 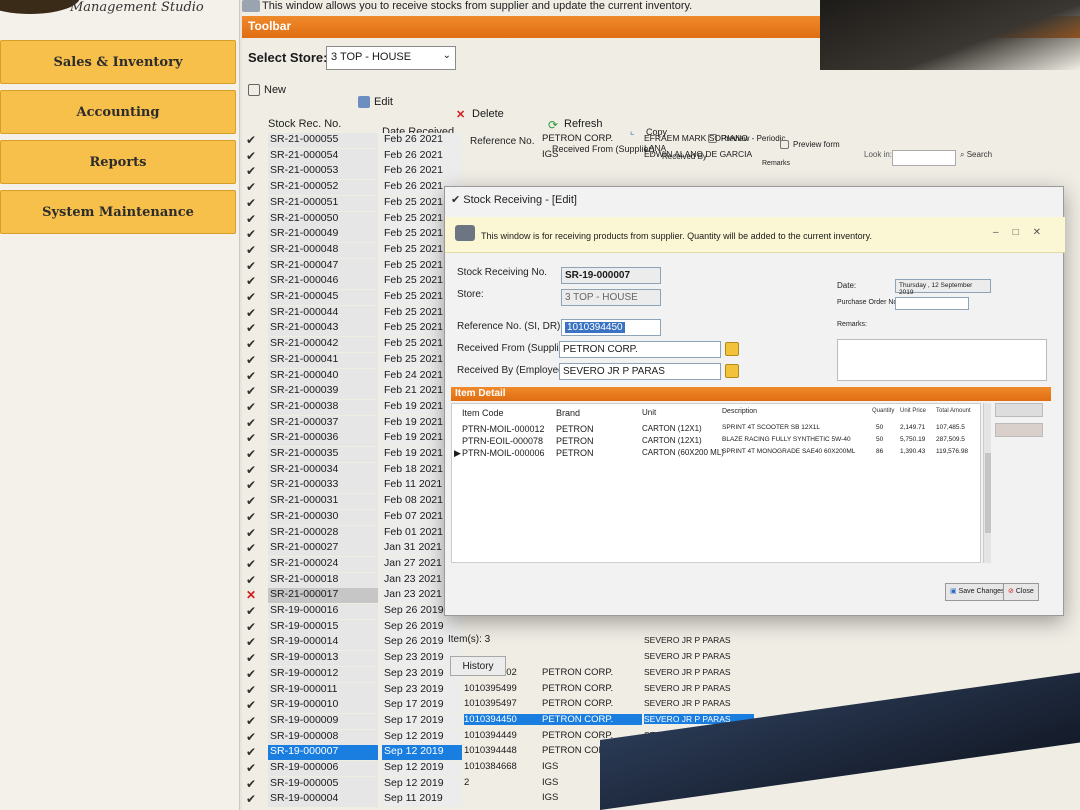 I want to click on item-col-total: Total Amount, so click(x=953, y=411).